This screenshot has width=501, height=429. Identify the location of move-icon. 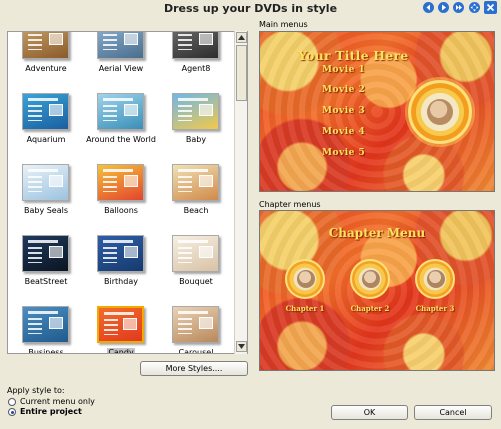
(474, 7).